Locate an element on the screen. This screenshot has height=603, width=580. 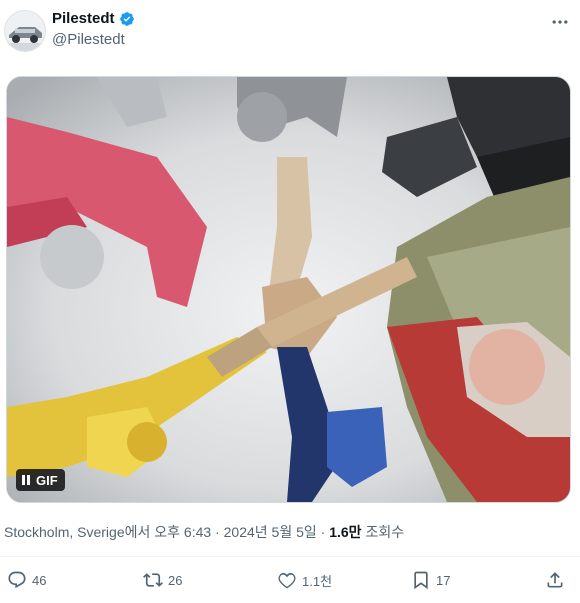
pause-icon is located at coordinates (26, 480).